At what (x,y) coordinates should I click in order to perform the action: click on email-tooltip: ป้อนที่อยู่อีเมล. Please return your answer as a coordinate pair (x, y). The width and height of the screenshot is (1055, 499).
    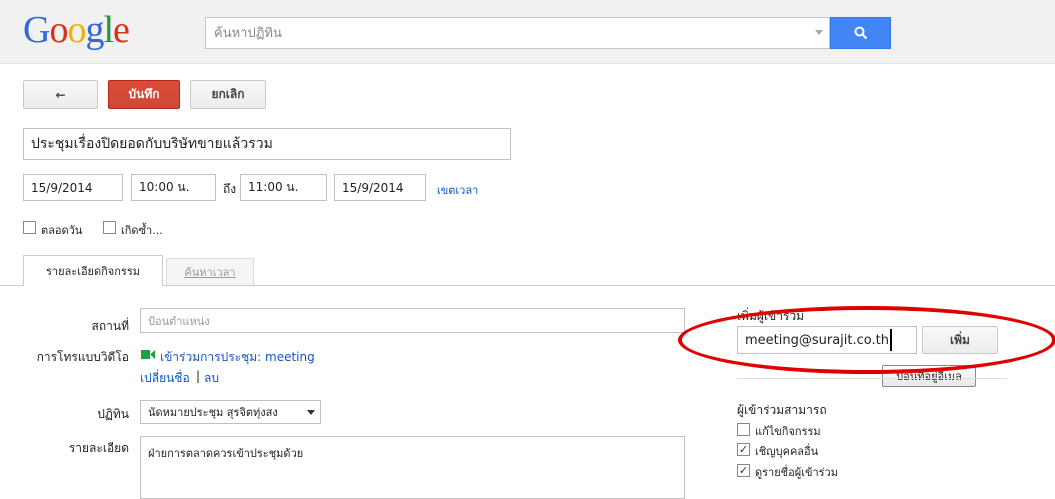
    Looking at the image, I should click on (929, 376).